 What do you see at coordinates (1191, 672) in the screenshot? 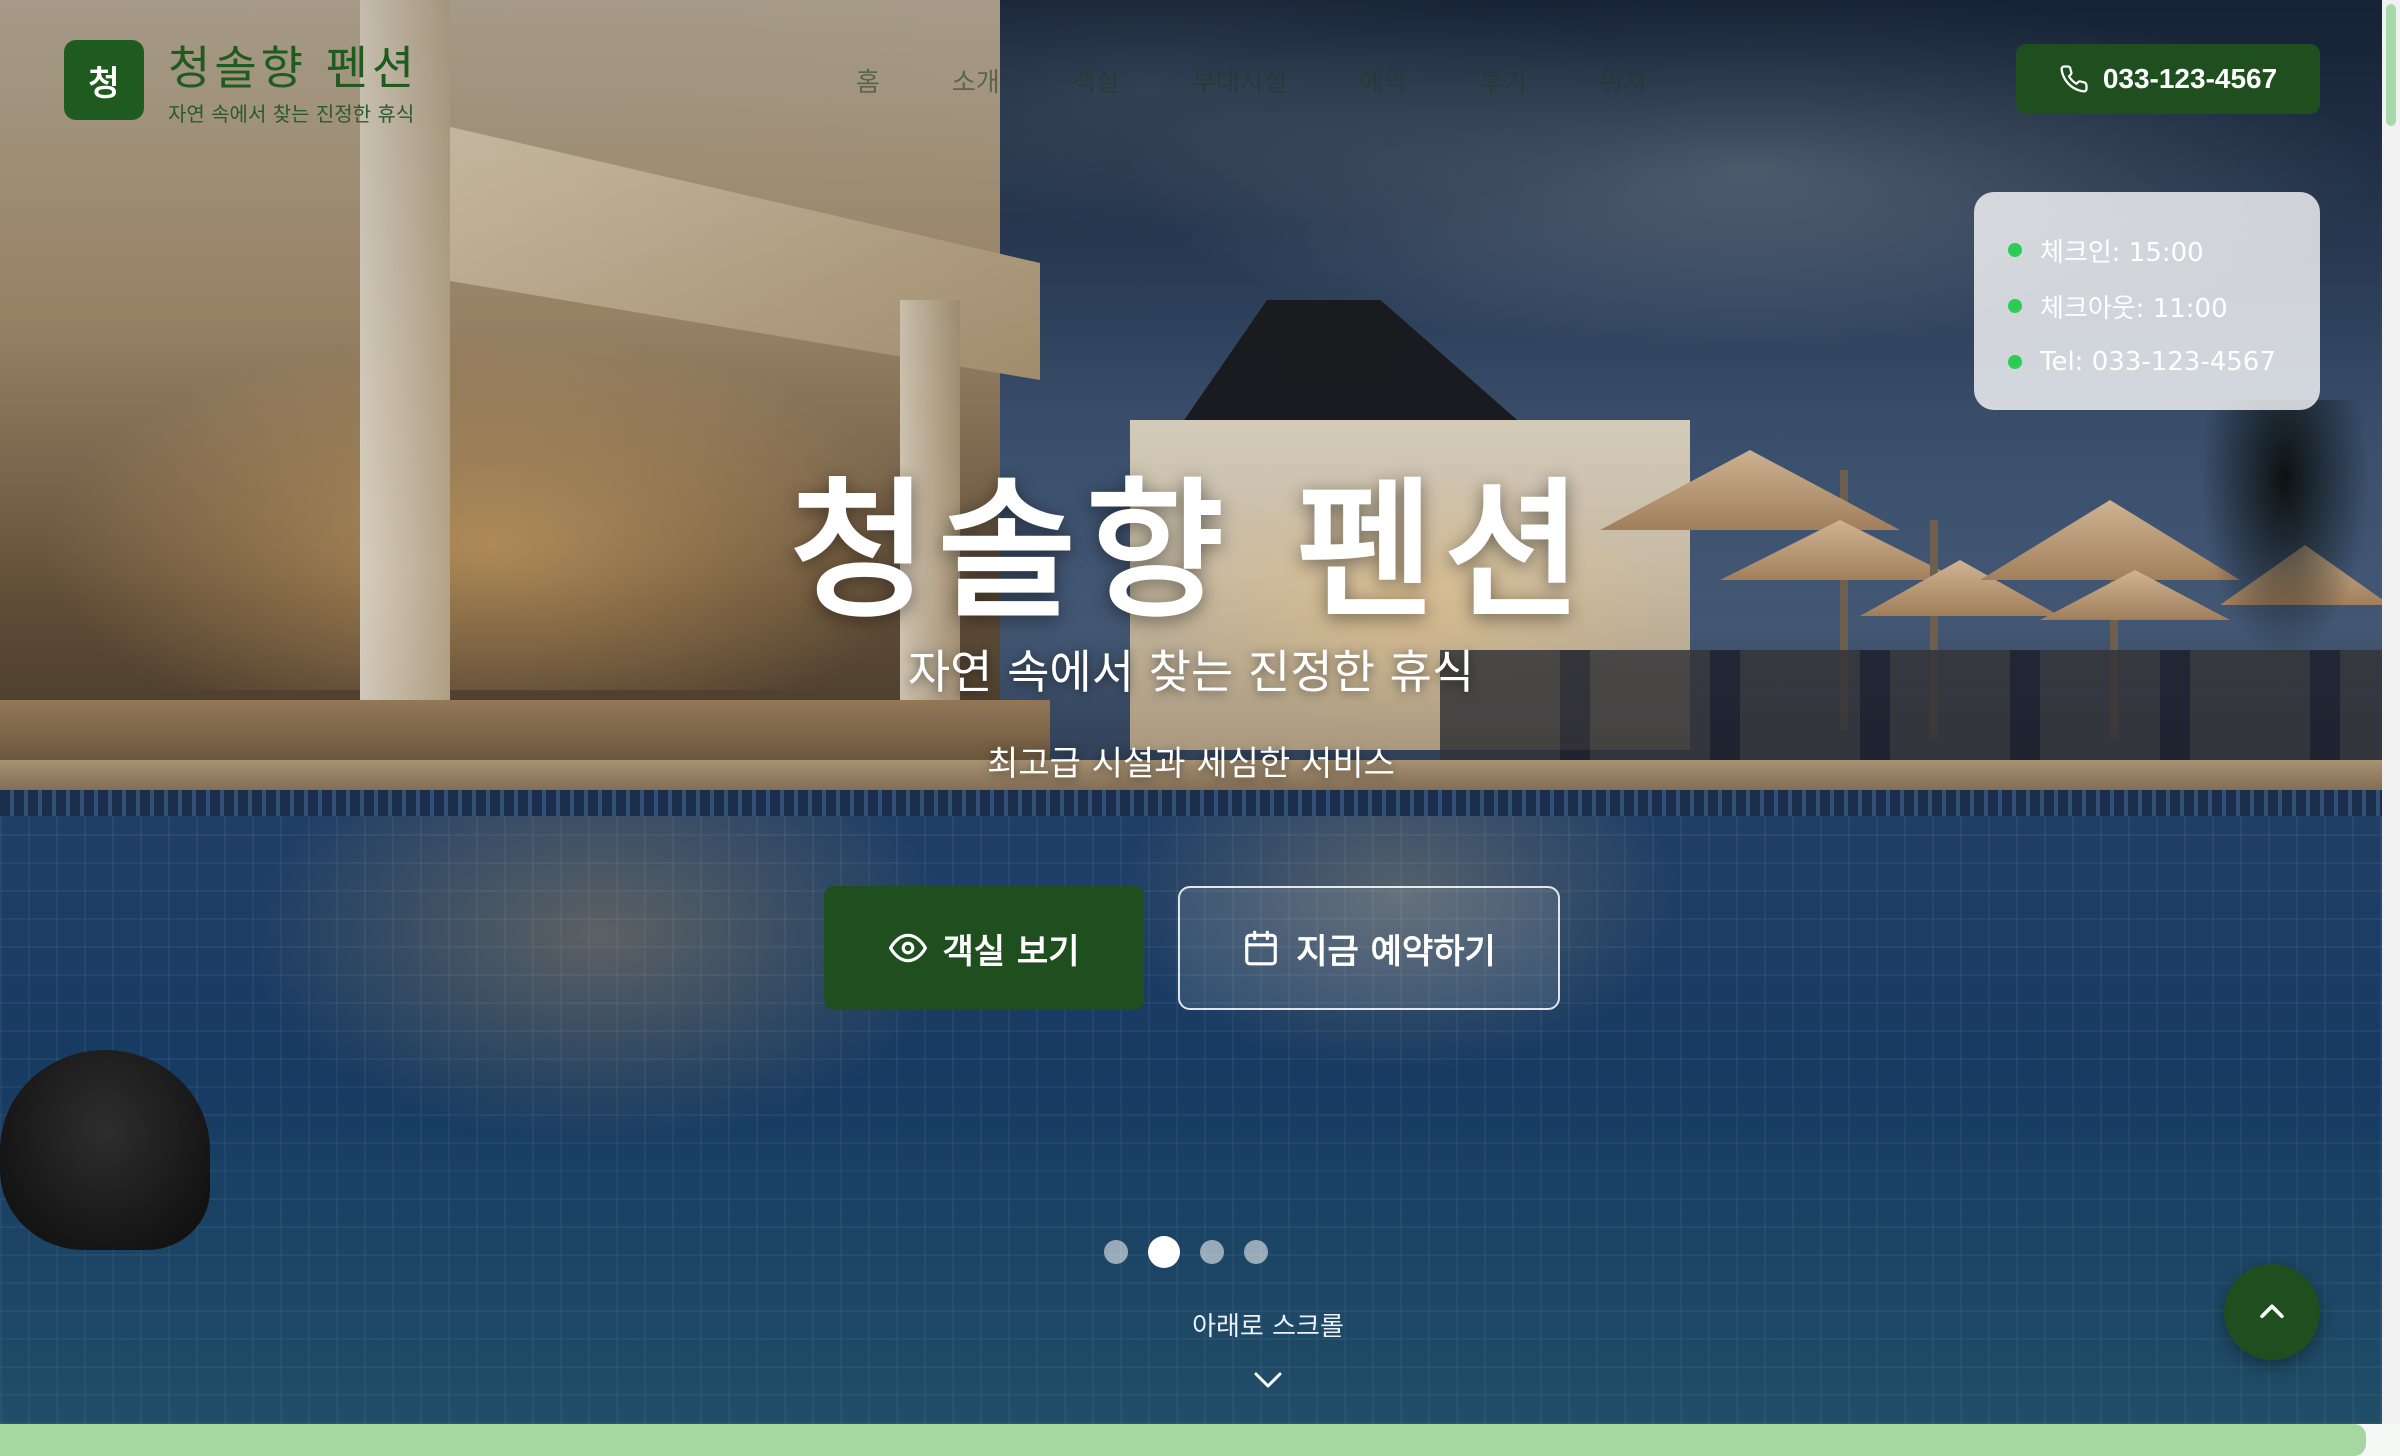
I see `hero-subtitle: 자연 속에서 찾는 진정한 휴식` at bounding box center [1191, 672].